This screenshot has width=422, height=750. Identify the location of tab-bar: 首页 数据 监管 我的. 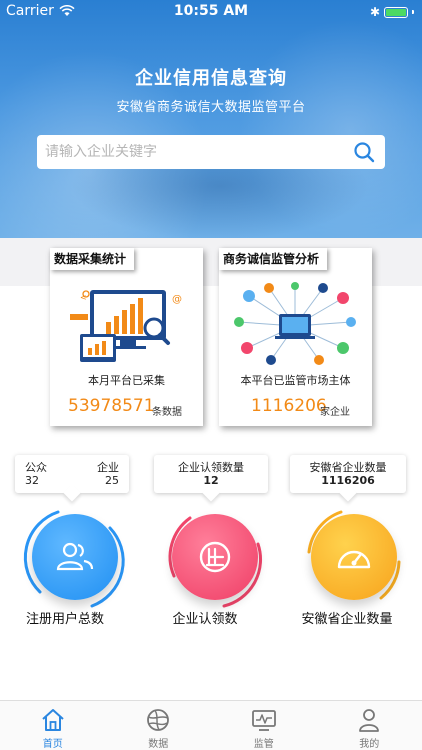
(211, 725).